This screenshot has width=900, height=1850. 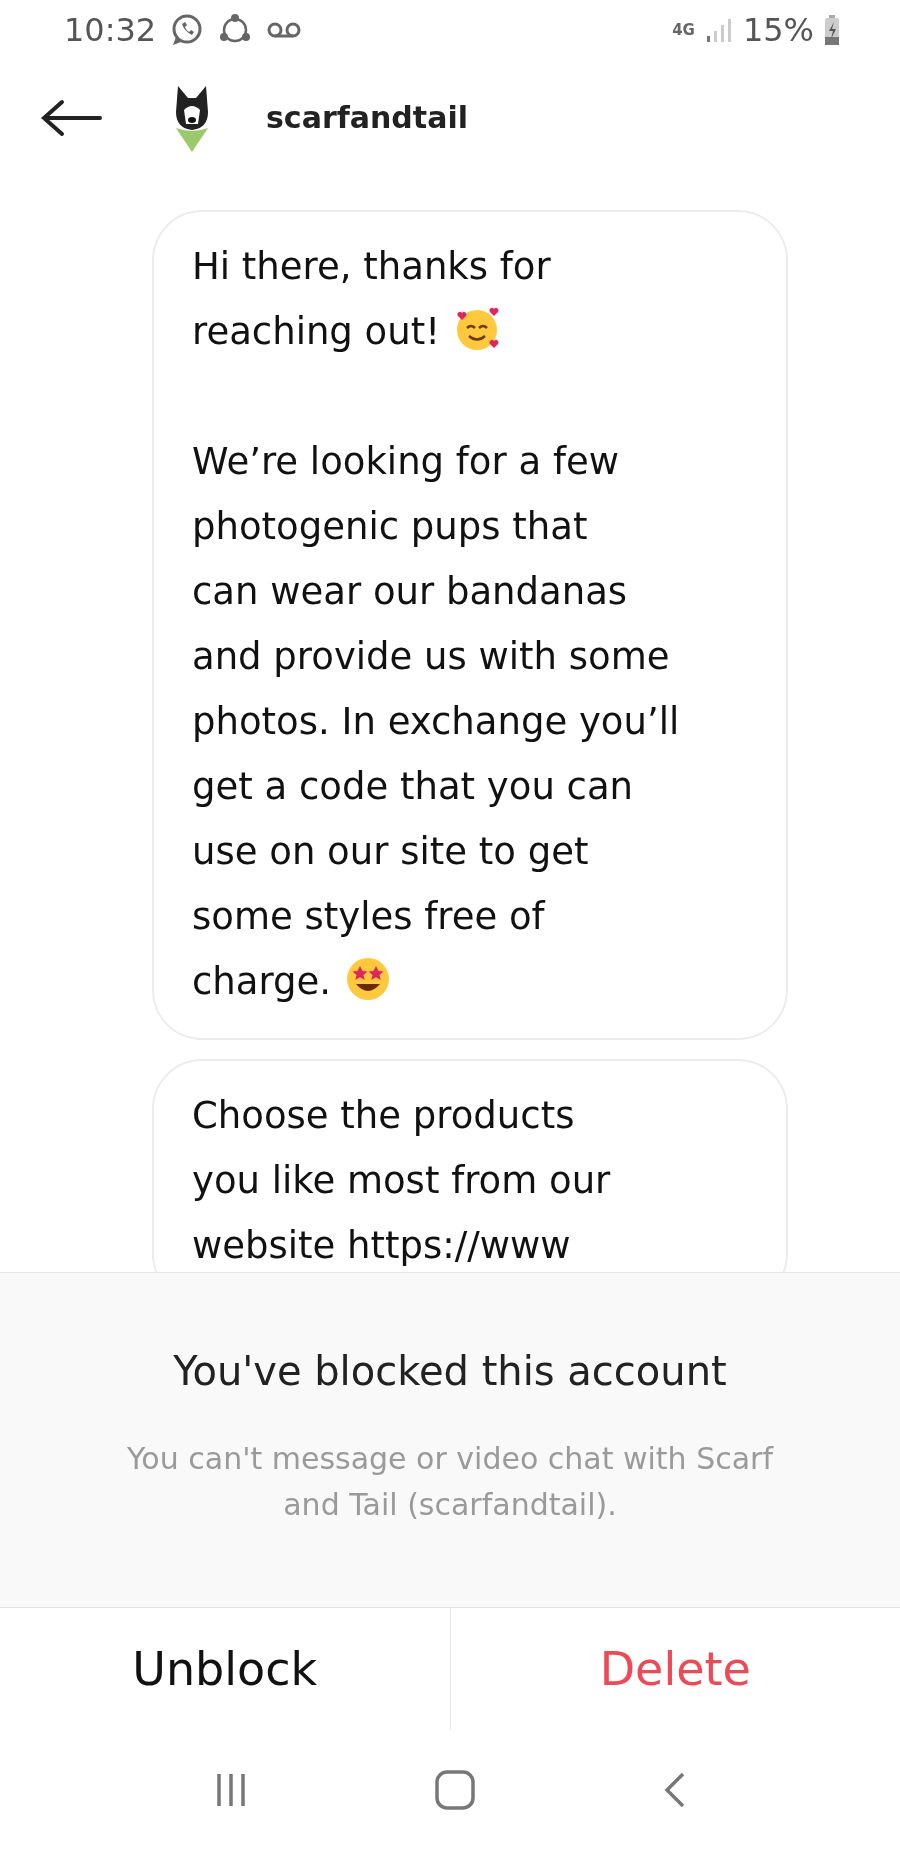 I want to click on back-arrow-icon, so click(x=72, y=117).